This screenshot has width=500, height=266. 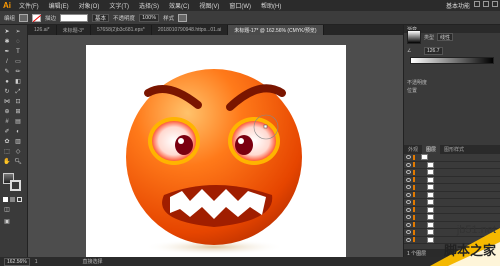 What do you see at coordinates (7, 72) in the screenshot?
I see `paintbrush-icon: ✎` at bounding box center [7, 72].